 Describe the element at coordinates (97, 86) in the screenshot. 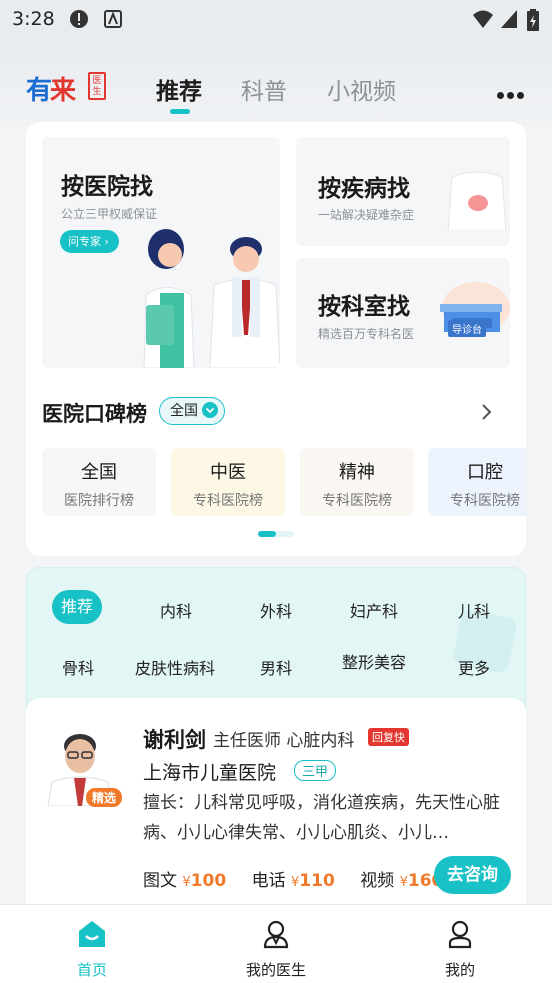

I see `logo-tag: 医生` at that location.